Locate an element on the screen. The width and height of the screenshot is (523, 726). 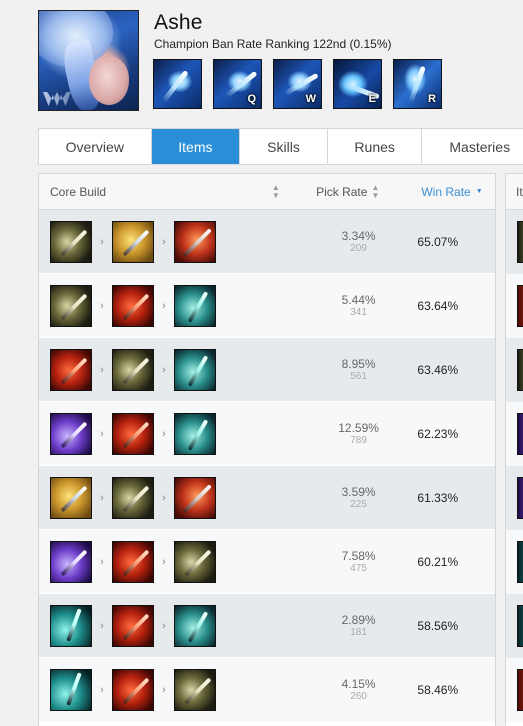
skill-key-label: R is located at coordinates (432, 99).